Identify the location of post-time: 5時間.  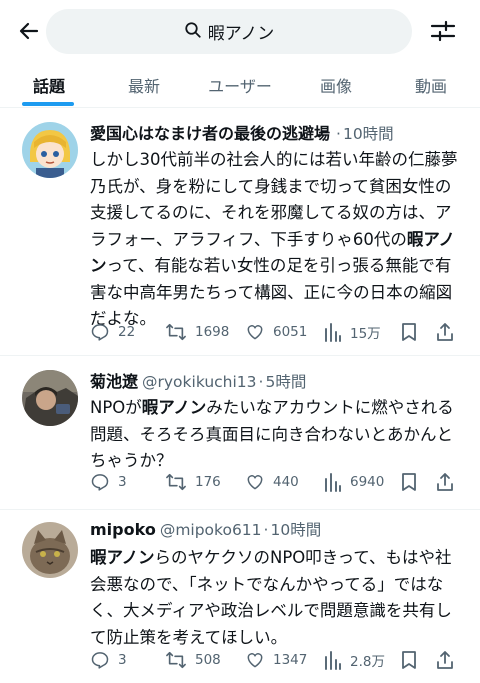
(285, 381).